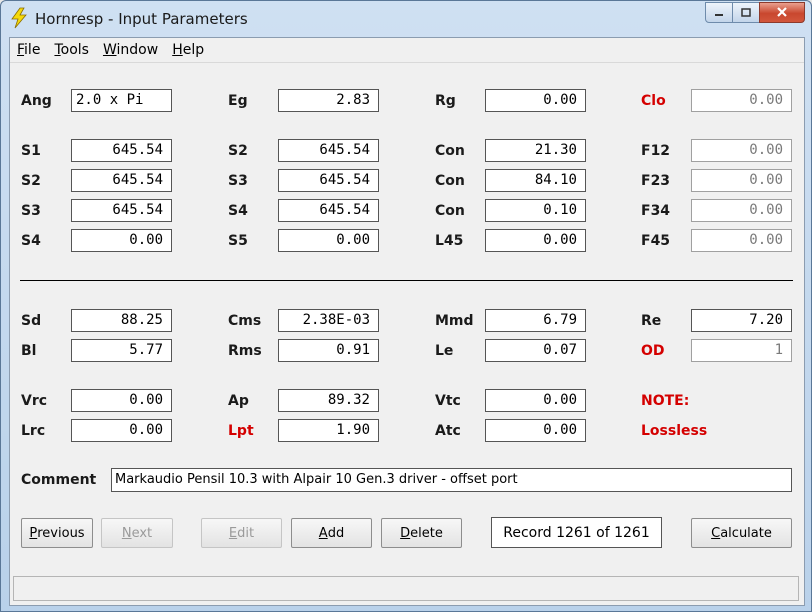  Describe the element at coordinates (121, 320) in the screenshot. I see `field-sd: 88.25` at that location.